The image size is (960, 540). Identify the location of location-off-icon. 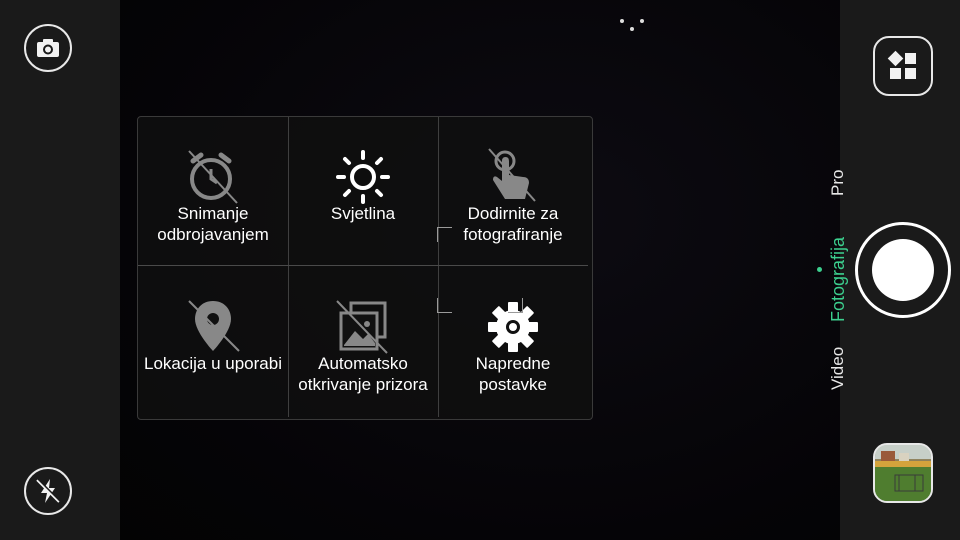
(214, 326).